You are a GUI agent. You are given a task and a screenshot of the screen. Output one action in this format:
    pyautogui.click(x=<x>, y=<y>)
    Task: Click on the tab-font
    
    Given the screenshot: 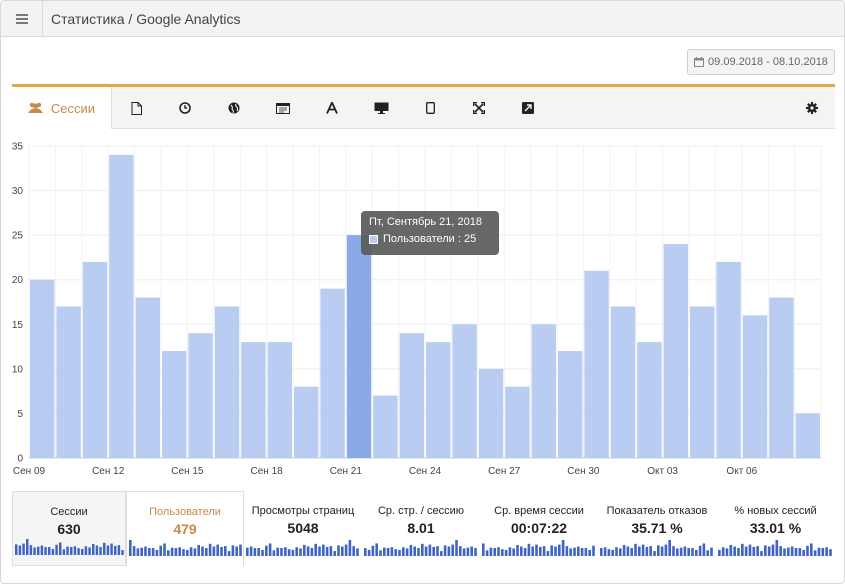 What is the action you would take?
    pyautogui.click(x=332, y=108)
    